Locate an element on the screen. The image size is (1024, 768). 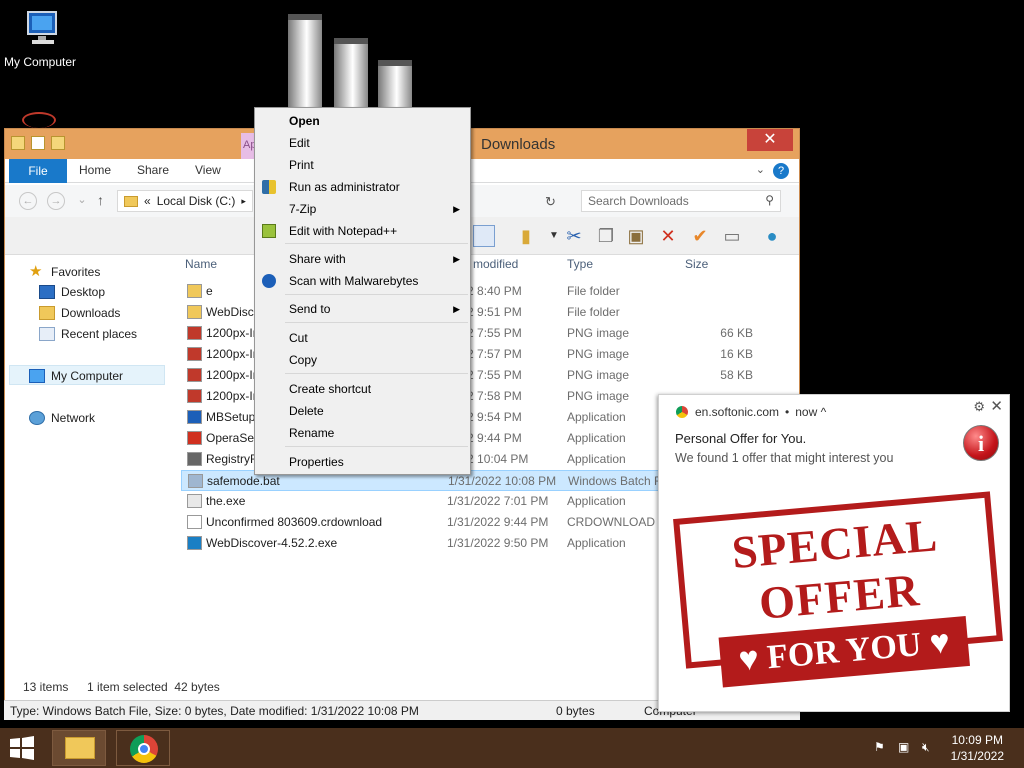
folder-icon is located at coordinates (18, 143).